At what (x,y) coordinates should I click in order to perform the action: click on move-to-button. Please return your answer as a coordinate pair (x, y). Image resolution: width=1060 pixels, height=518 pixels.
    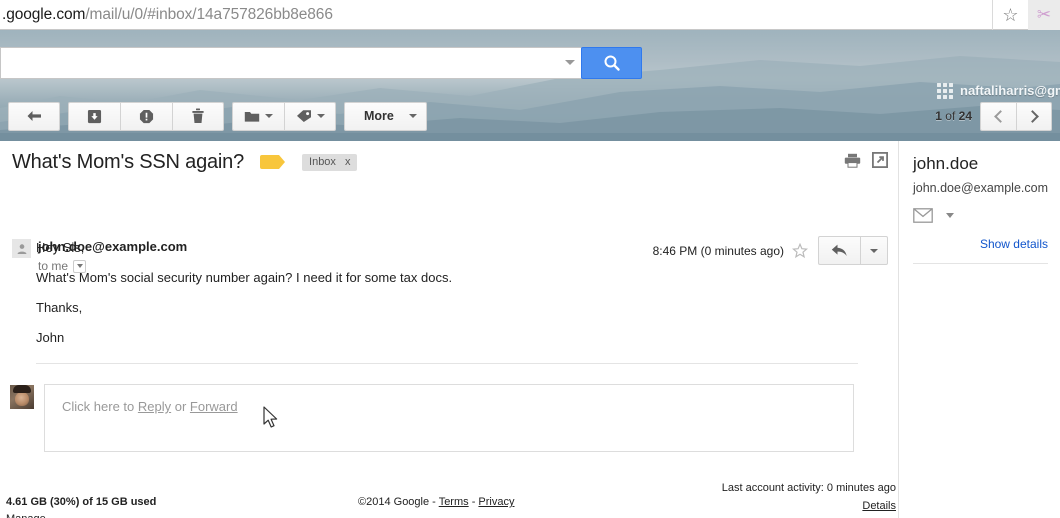
    Looking at the image, I should click on (258, 116).